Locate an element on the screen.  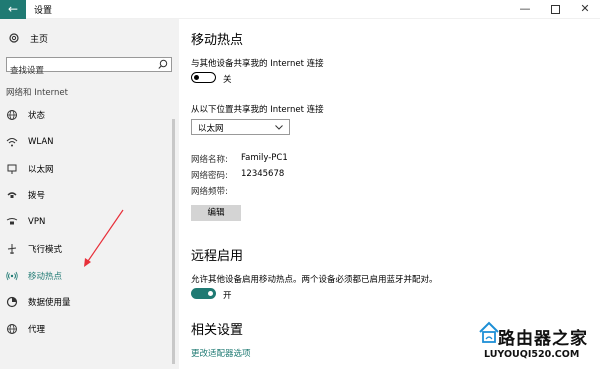
back-button: ← is located at coordinates (13, 9).